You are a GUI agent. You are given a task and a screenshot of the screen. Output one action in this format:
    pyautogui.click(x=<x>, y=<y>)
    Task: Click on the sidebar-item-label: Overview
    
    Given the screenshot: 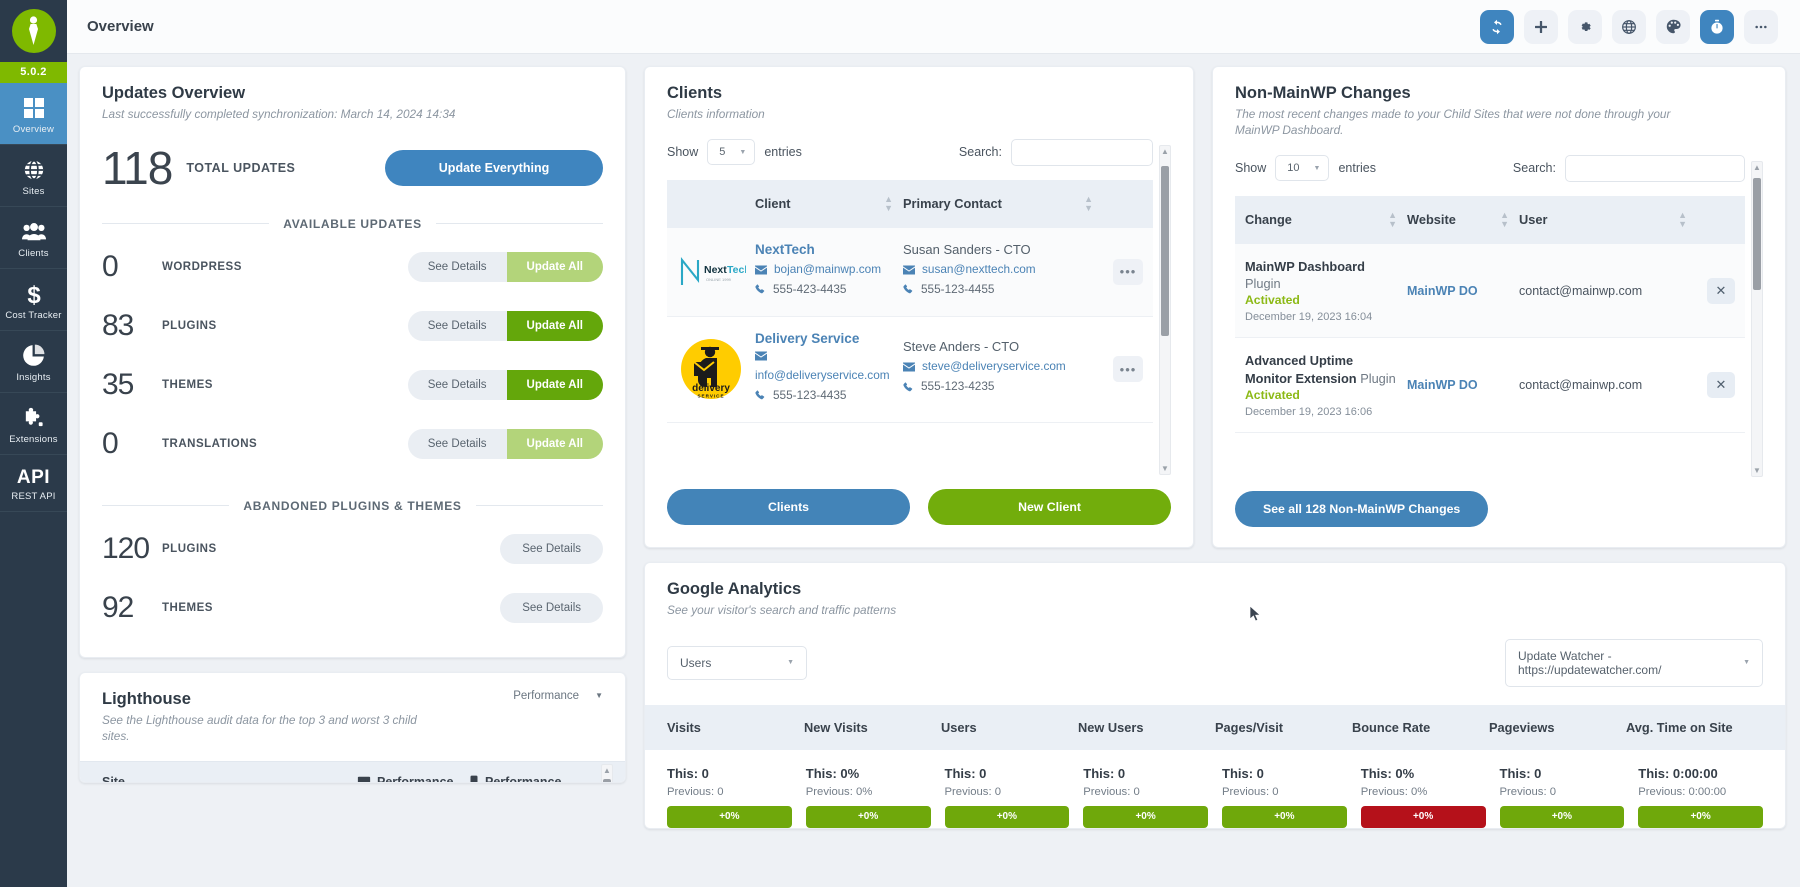 What is the action you would take?
    pyautogui.click(x=33, y=129)
    